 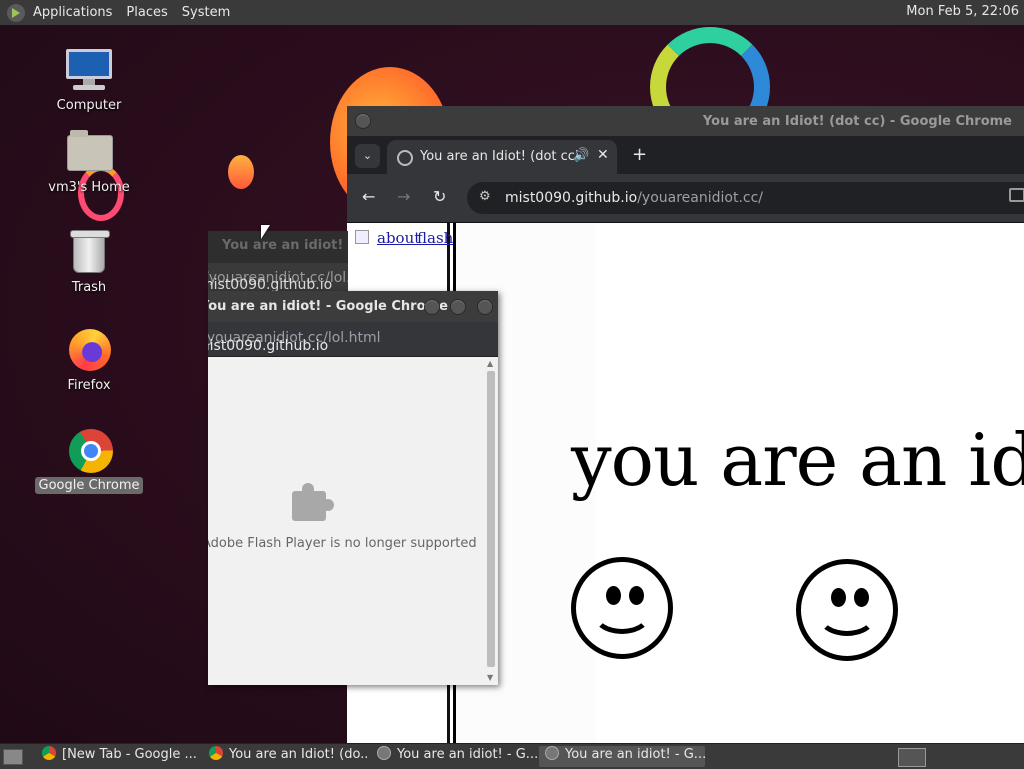 What do you see at coordinates (89, 252) in the screenshot?
I see `trash-icon` at bounding box center [89, 252].